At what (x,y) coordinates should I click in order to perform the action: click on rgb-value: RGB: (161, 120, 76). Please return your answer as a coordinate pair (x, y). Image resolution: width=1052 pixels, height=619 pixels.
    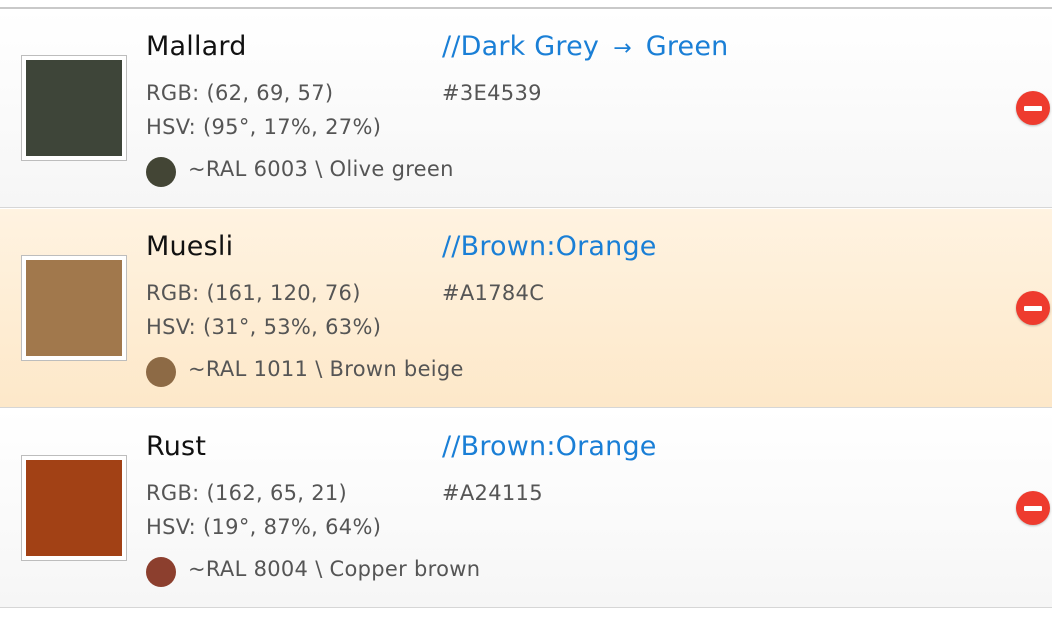
    Looking at the image, I should click on (253, 293).